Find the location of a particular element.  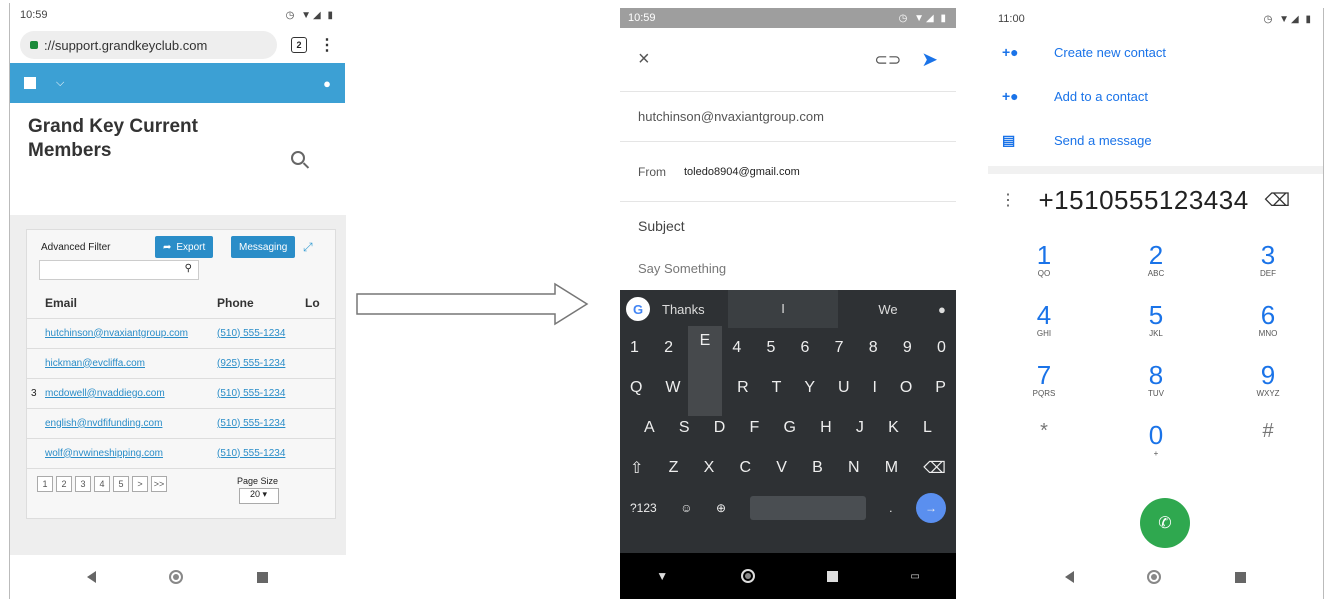

email-link: hickman@evcliffa.com is located at coordinates (127, 363).